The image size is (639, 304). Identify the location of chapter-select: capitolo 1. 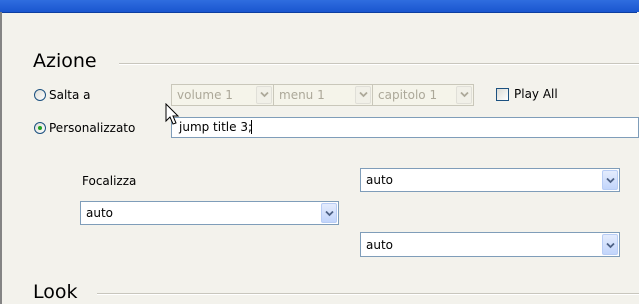
(423, 95).